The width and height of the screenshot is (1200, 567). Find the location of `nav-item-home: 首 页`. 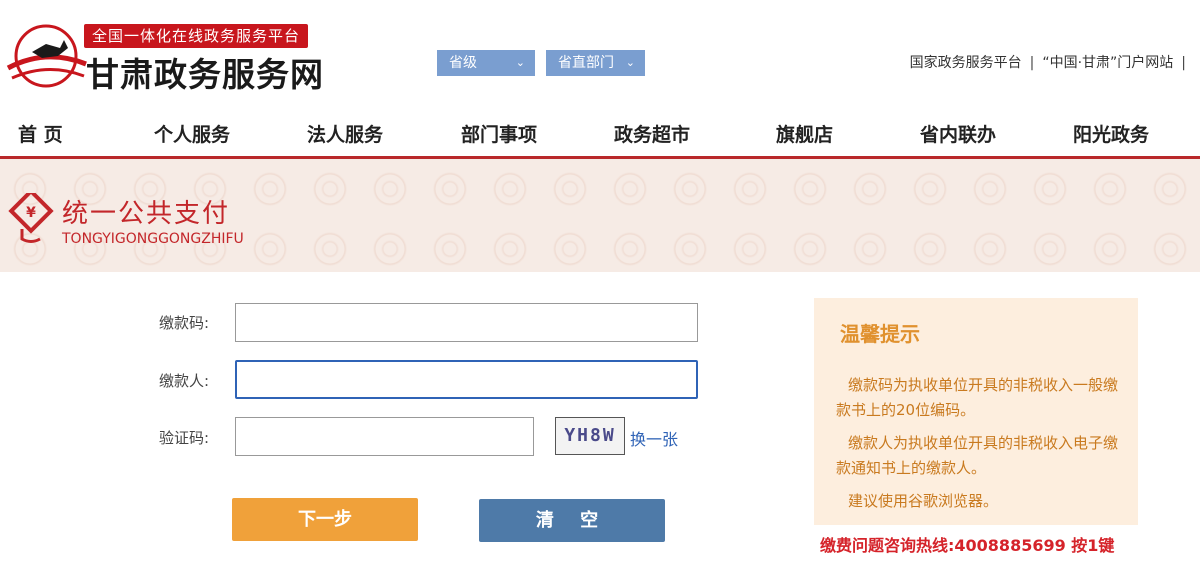

nav-item-home: 首 页 is located at coordinates (40, 133).